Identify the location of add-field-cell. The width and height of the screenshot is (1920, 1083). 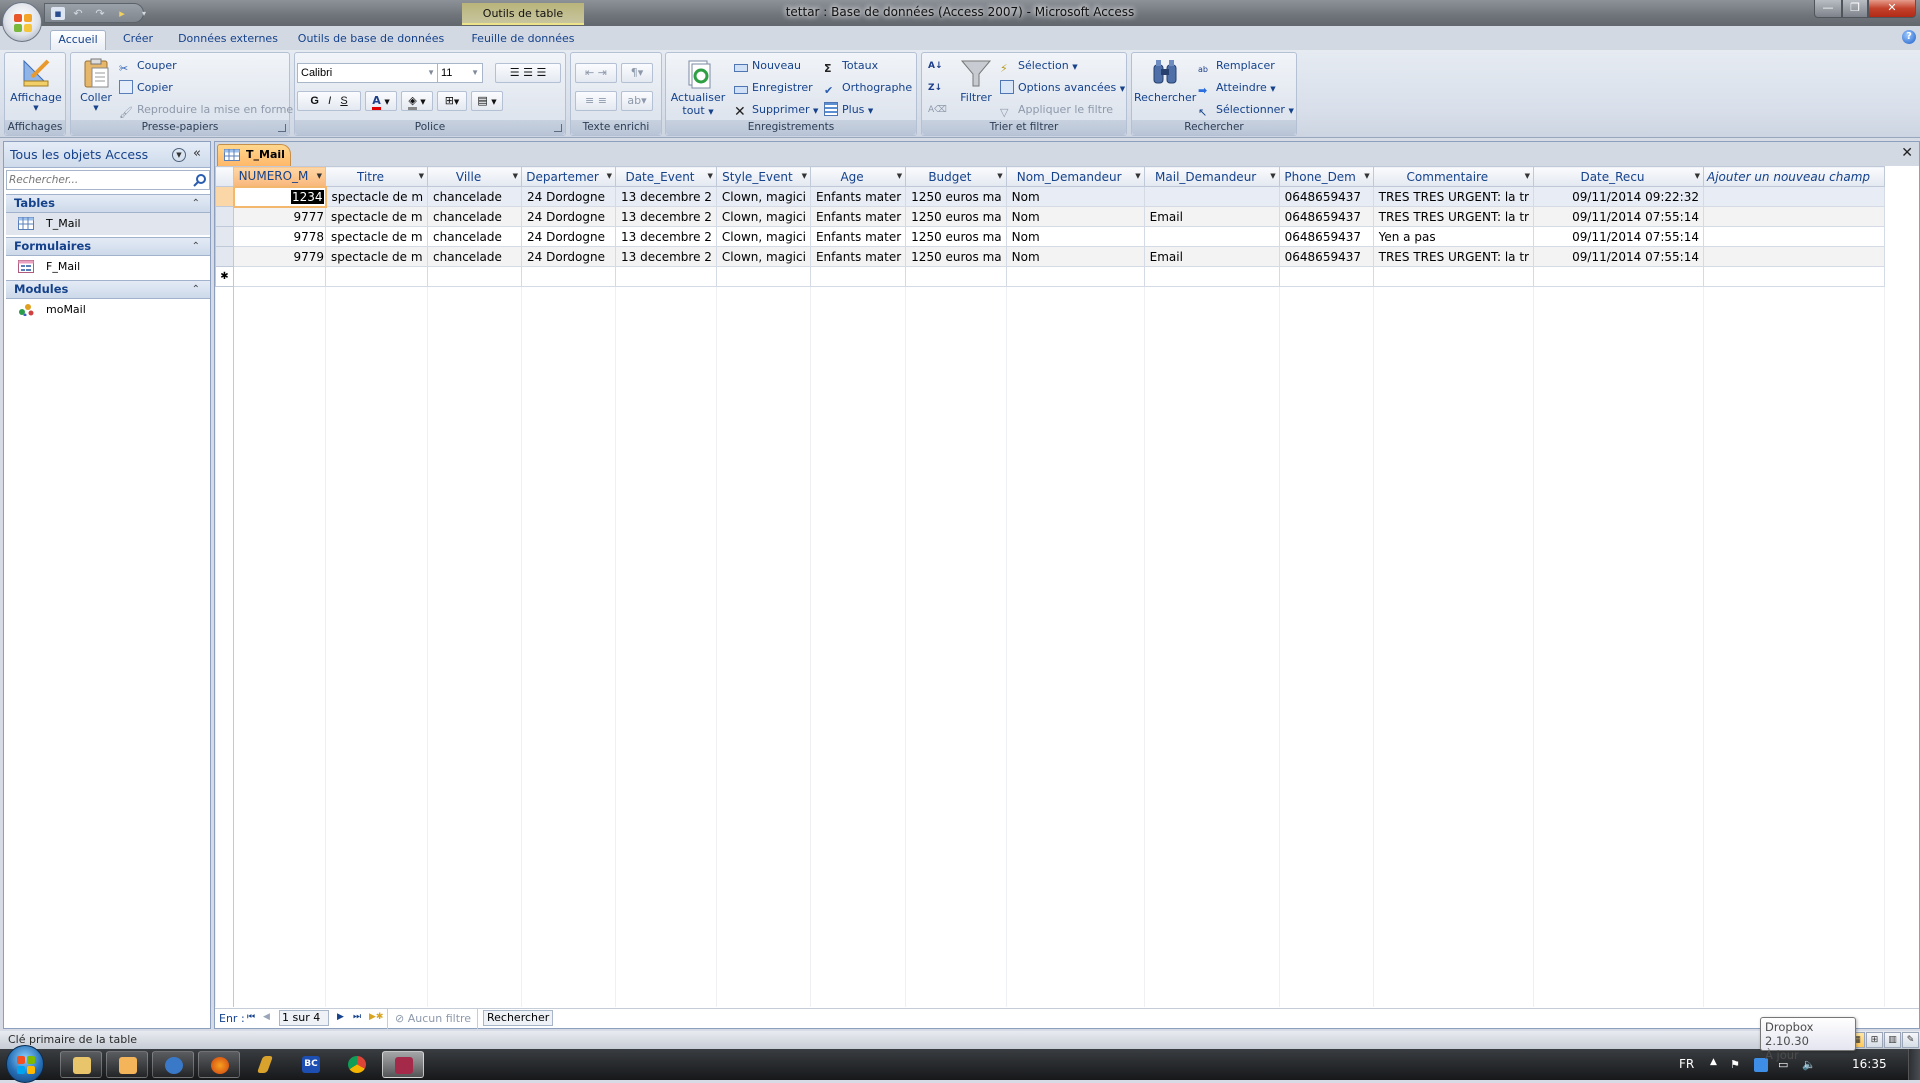
(1794, 236).